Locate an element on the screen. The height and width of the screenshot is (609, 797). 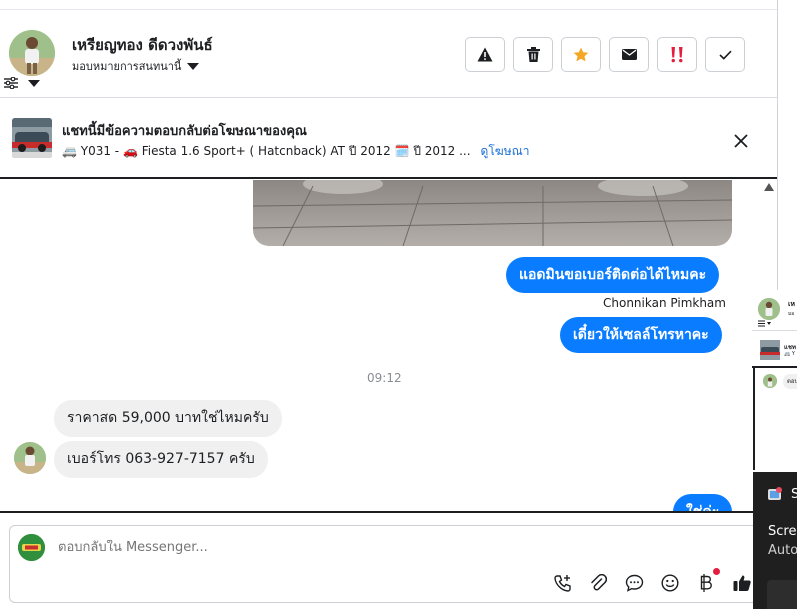
assign-conversation-dropdown: มอบหมายการสนทนานี้ is located at coordinates (136, 66).